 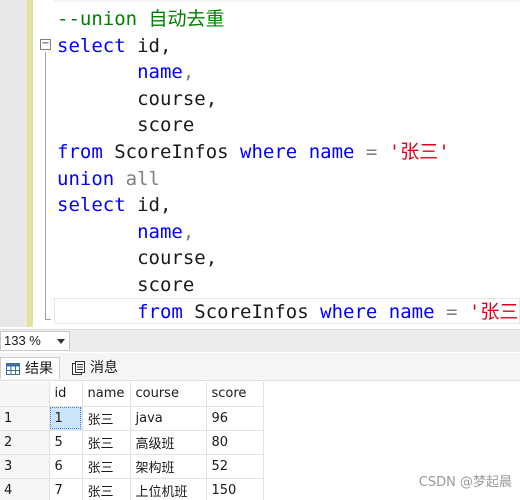 I want to click on row-number: 1, so click(x=25, y=418).